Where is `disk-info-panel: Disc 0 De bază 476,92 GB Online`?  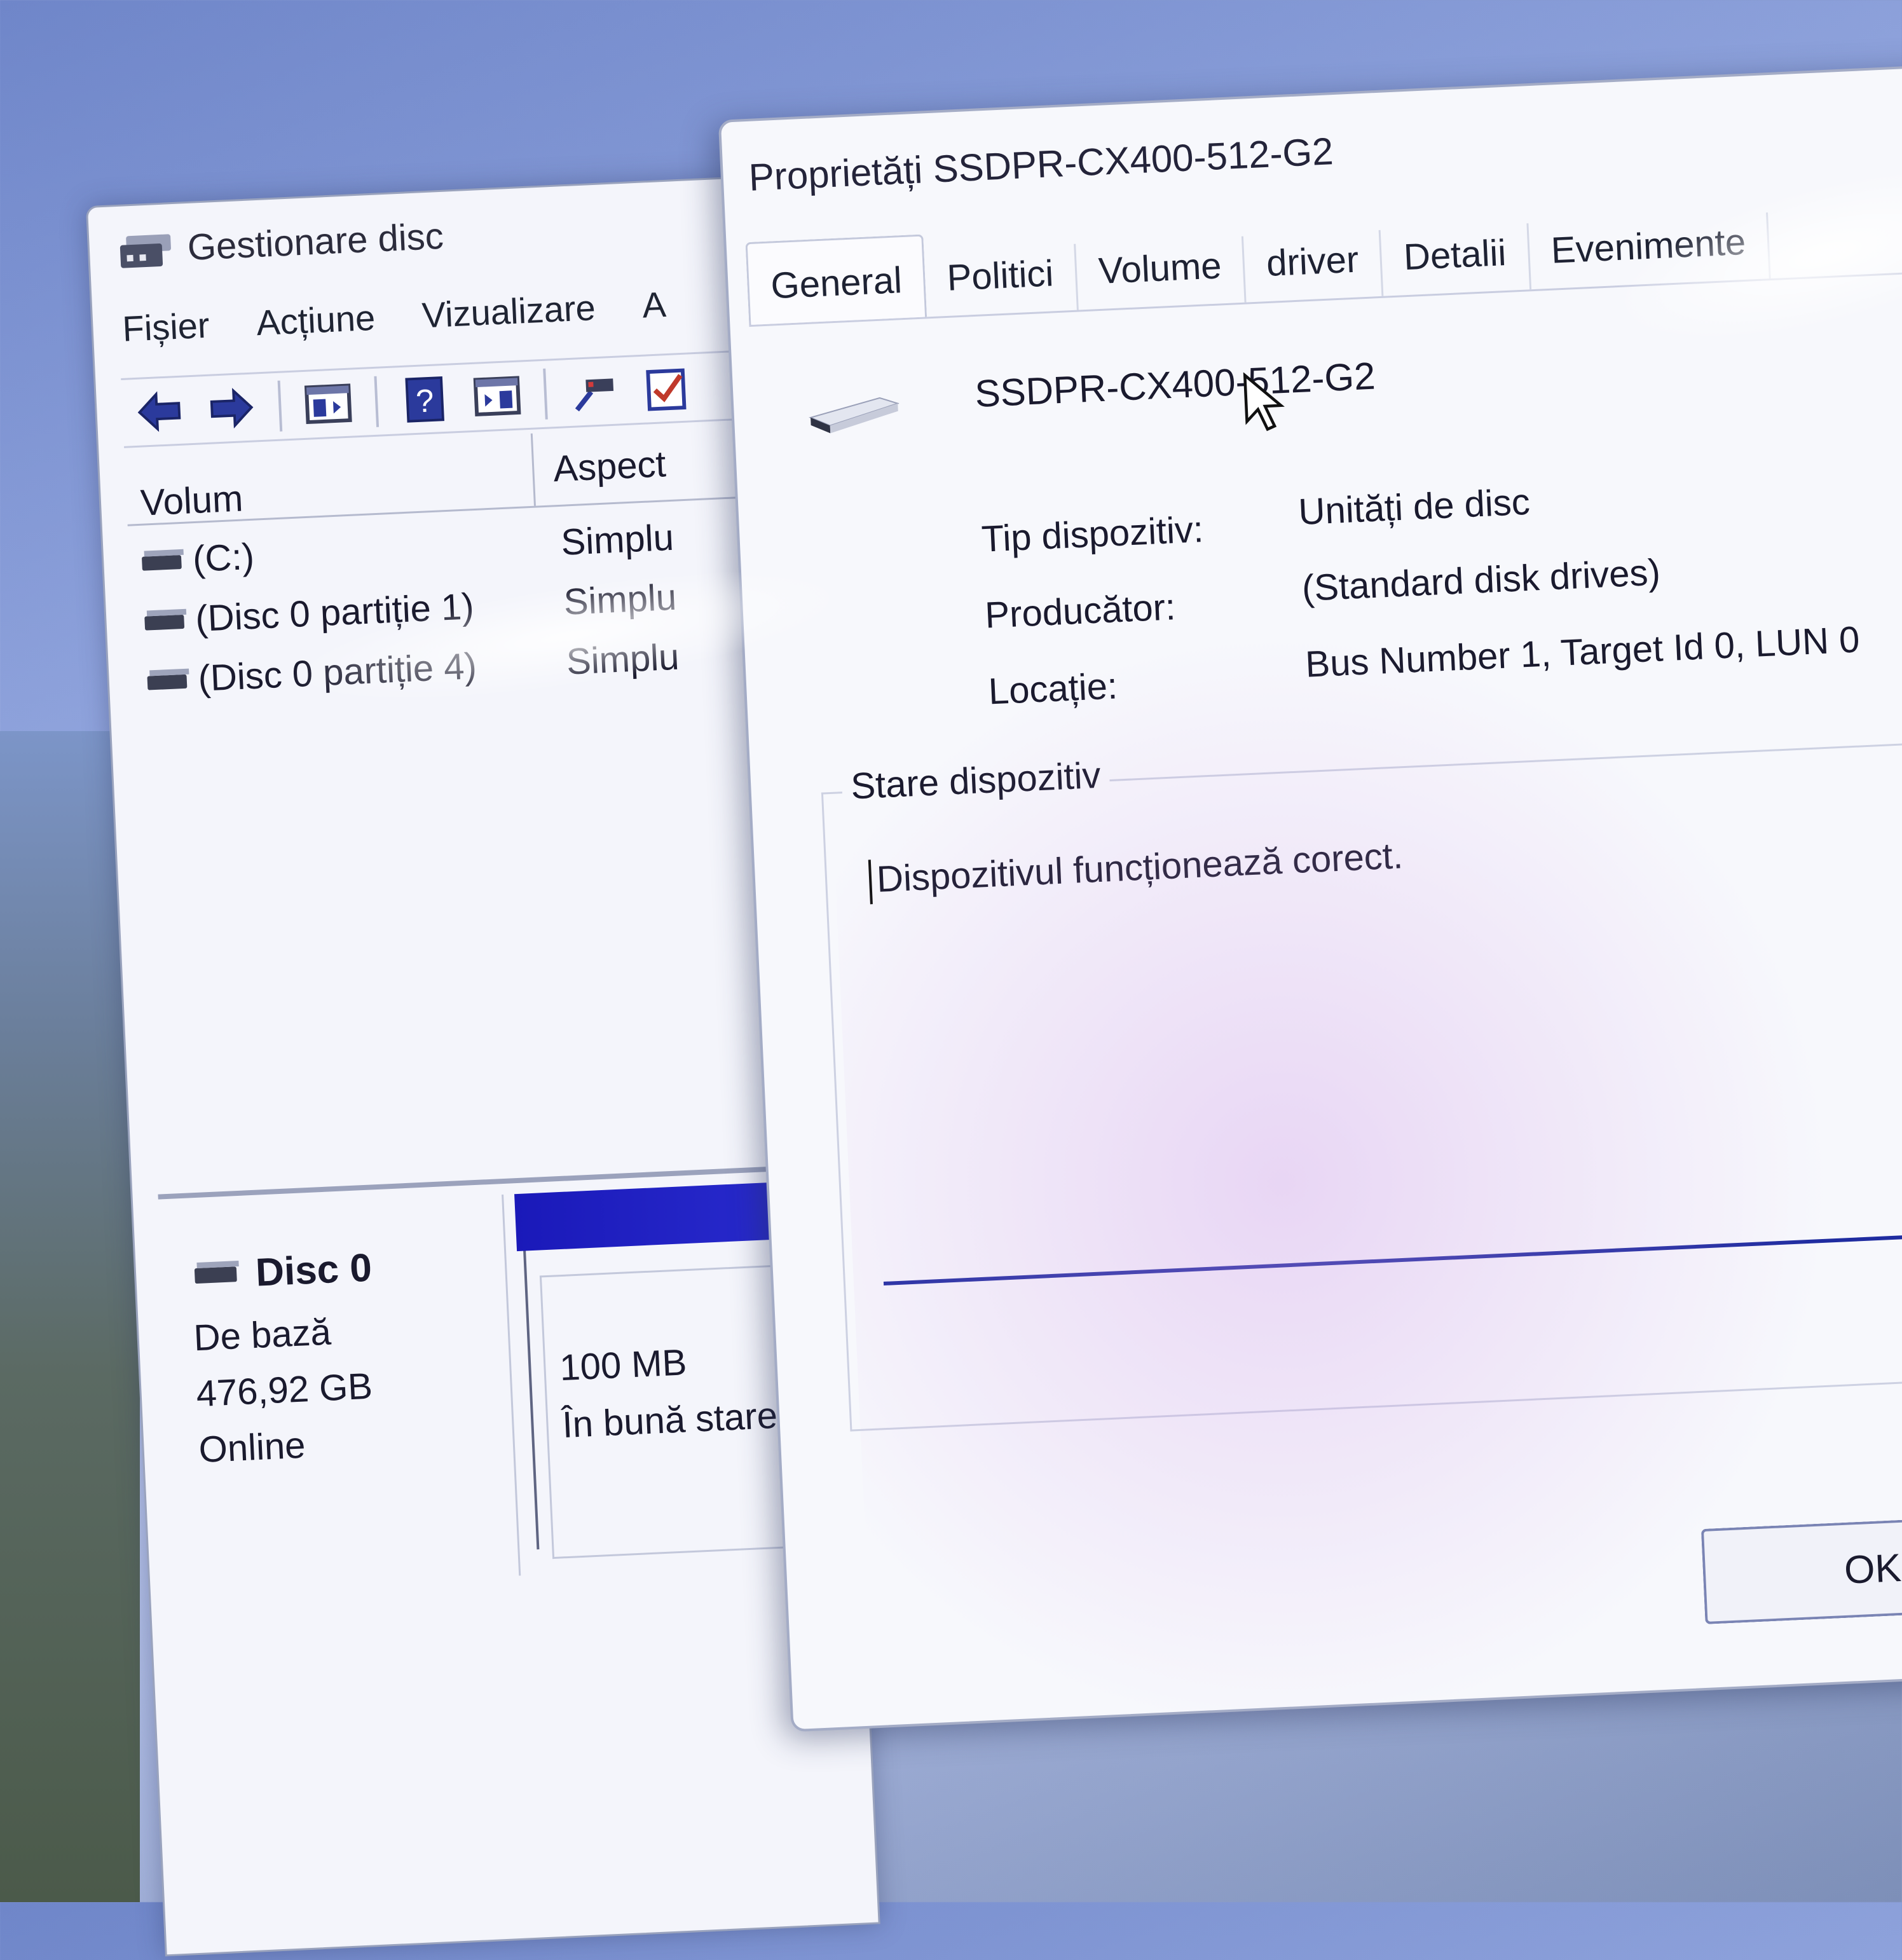
disk-info-panel: Disc 0 De bază 476,92 GB Online is located at coordinates (340, 1393).